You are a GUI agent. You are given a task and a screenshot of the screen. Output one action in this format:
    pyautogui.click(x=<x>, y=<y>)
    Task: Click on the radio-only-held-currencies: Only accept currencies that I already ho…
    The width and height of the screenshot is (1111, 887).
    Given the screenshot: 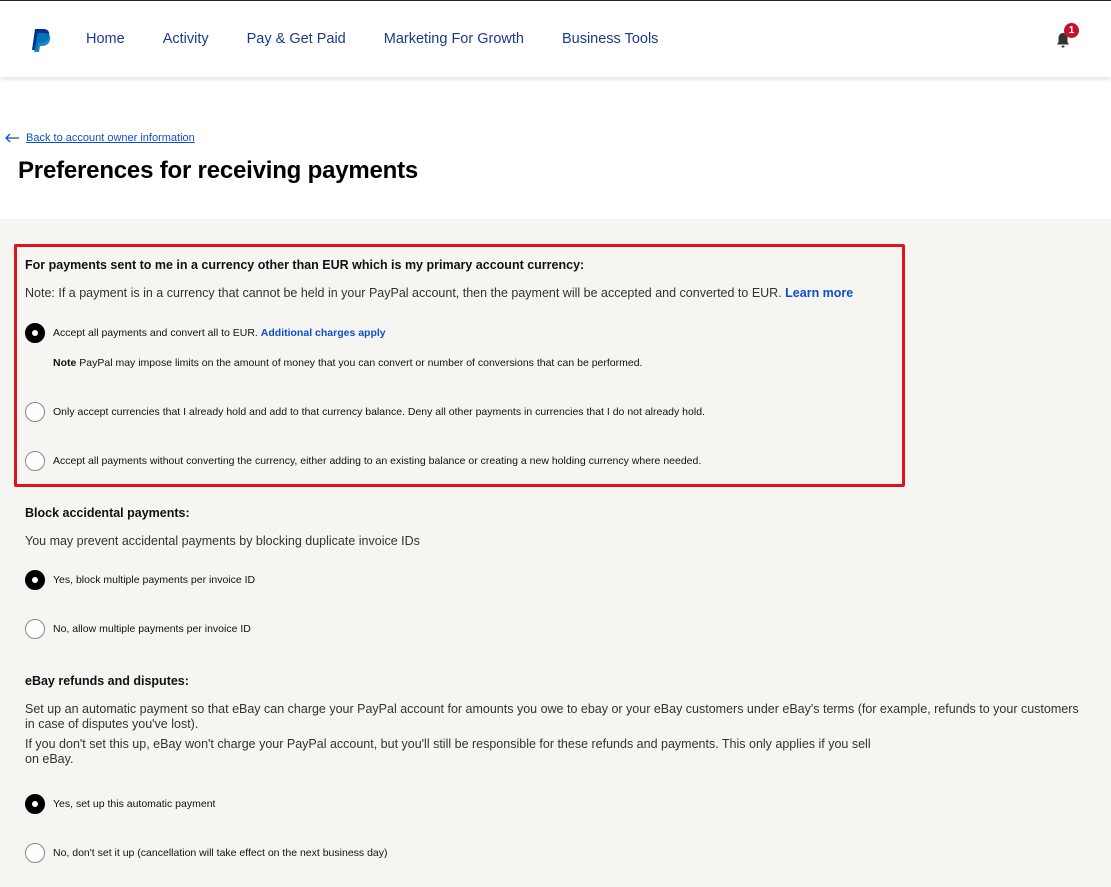 What is the action you would take?
    pyautogui.click(x=365, y=412)
    